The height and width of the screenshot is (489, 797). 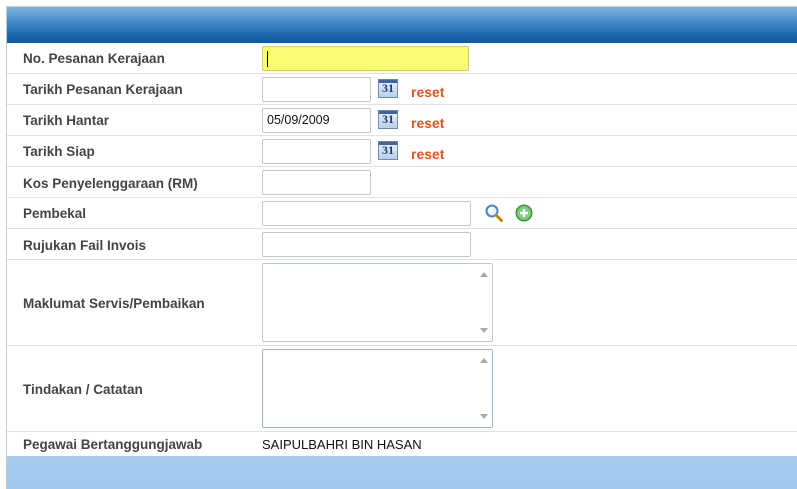 What do you see at coordinates (427, 92) in the screenshot?
I see `tarikh-pesanan-reset-link: reset` at bounding box center [427, 92].